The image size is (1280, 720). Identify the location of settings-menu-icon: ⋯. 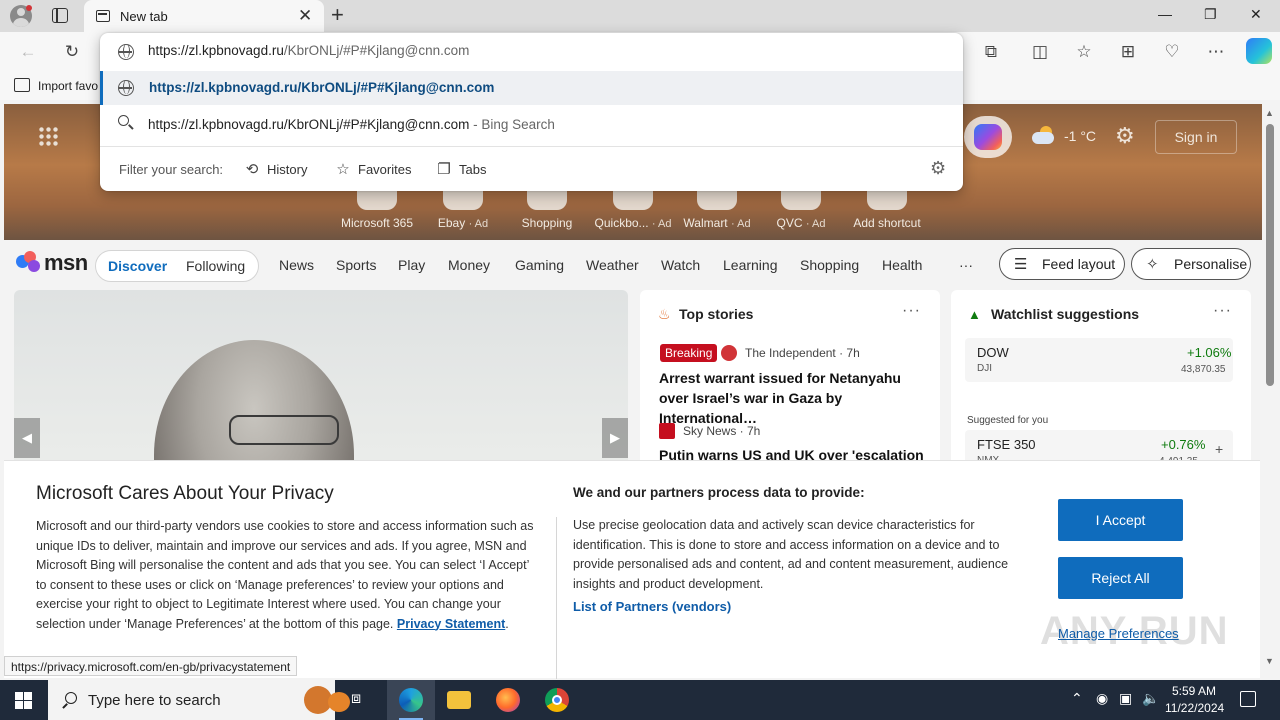
(1216, 52).